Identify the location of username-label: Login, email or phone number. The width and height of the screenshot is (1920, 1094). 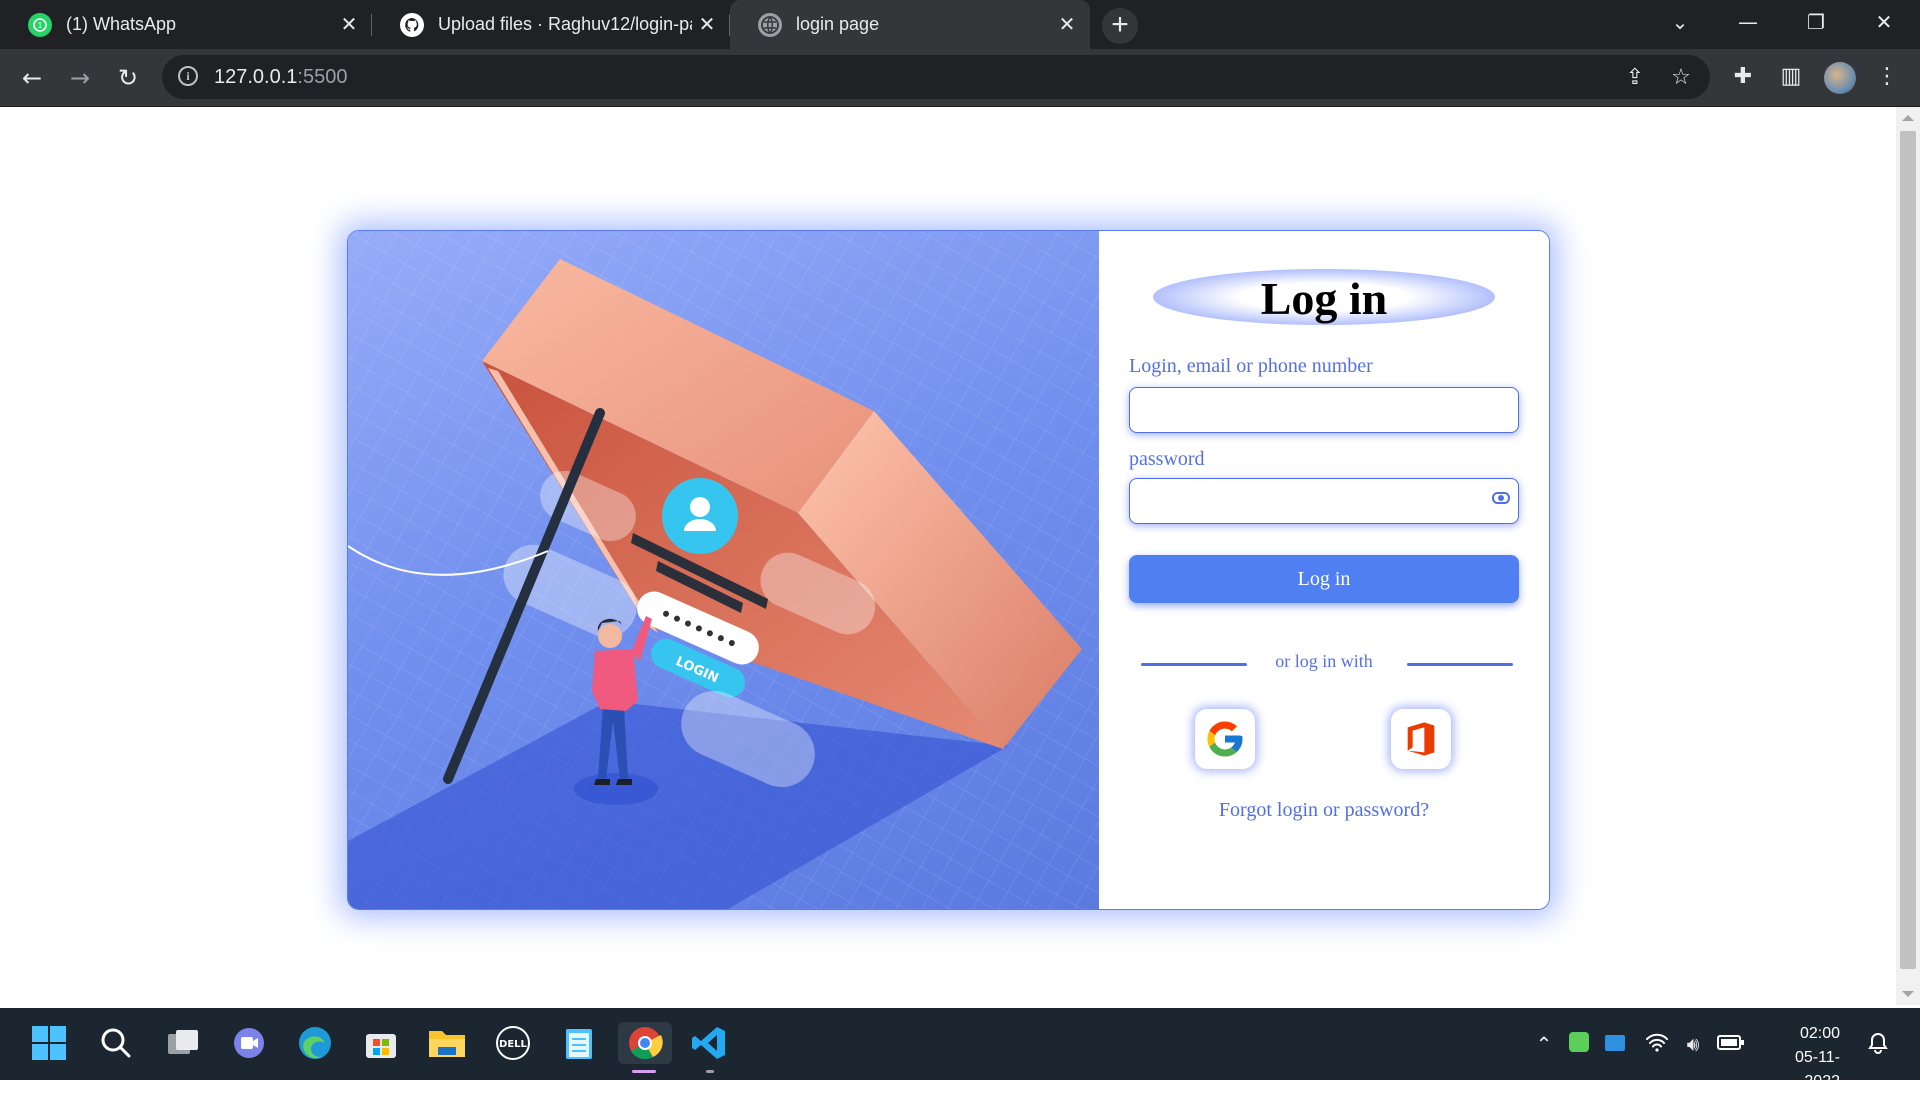
(1251, 366).